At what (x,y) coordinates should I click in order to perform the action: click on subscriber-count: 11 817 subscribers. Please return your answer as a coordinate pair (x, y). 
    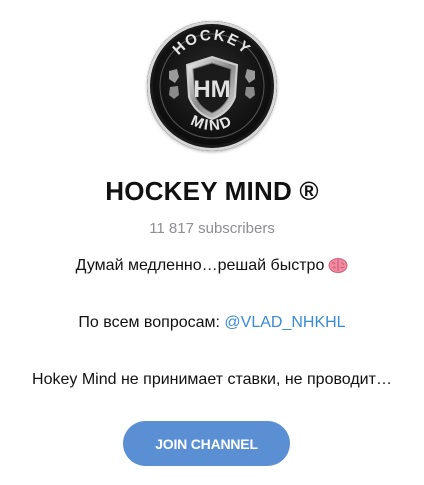
    Looking at the image, I should click on (212, 228).